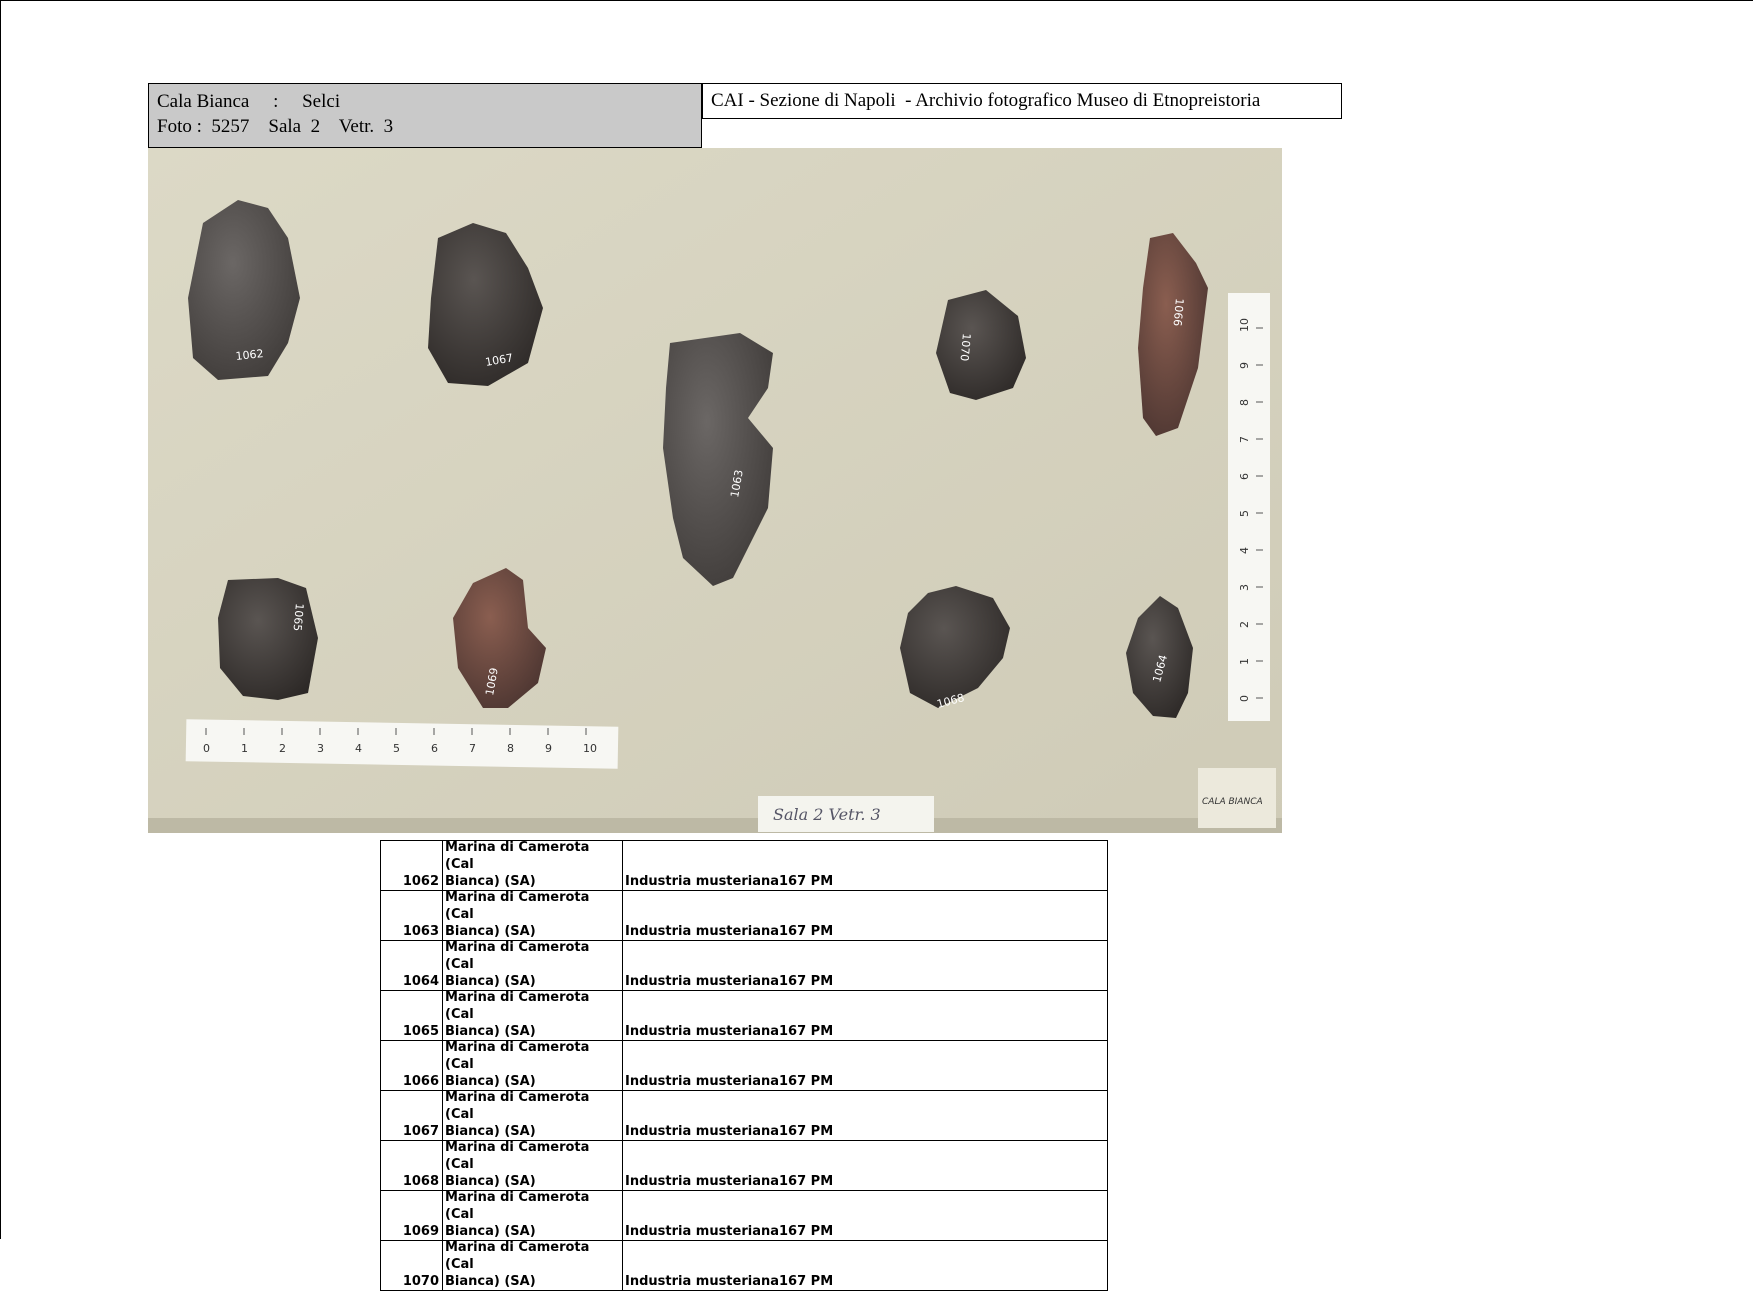 This screenshot has height=1291, width=1754. I want to click on ruler-h-tick-label: 0, so click(206, 748).